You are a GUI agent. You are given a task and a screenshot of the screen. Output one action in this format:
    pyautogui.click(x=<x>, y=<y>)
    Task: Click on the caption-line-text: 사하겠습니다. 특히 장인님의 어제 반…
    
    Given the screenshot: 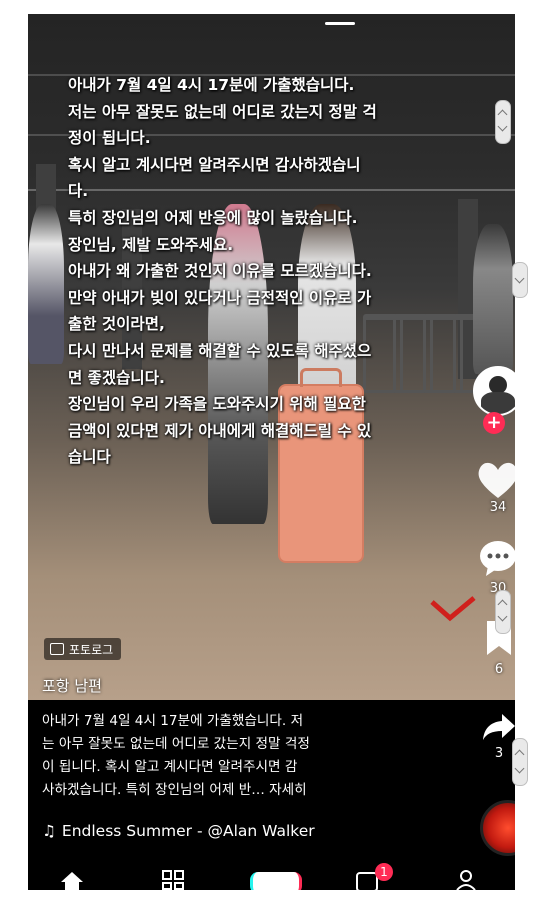 What is the action you would take?
    pyautogui.click(x=153, y=790)
    